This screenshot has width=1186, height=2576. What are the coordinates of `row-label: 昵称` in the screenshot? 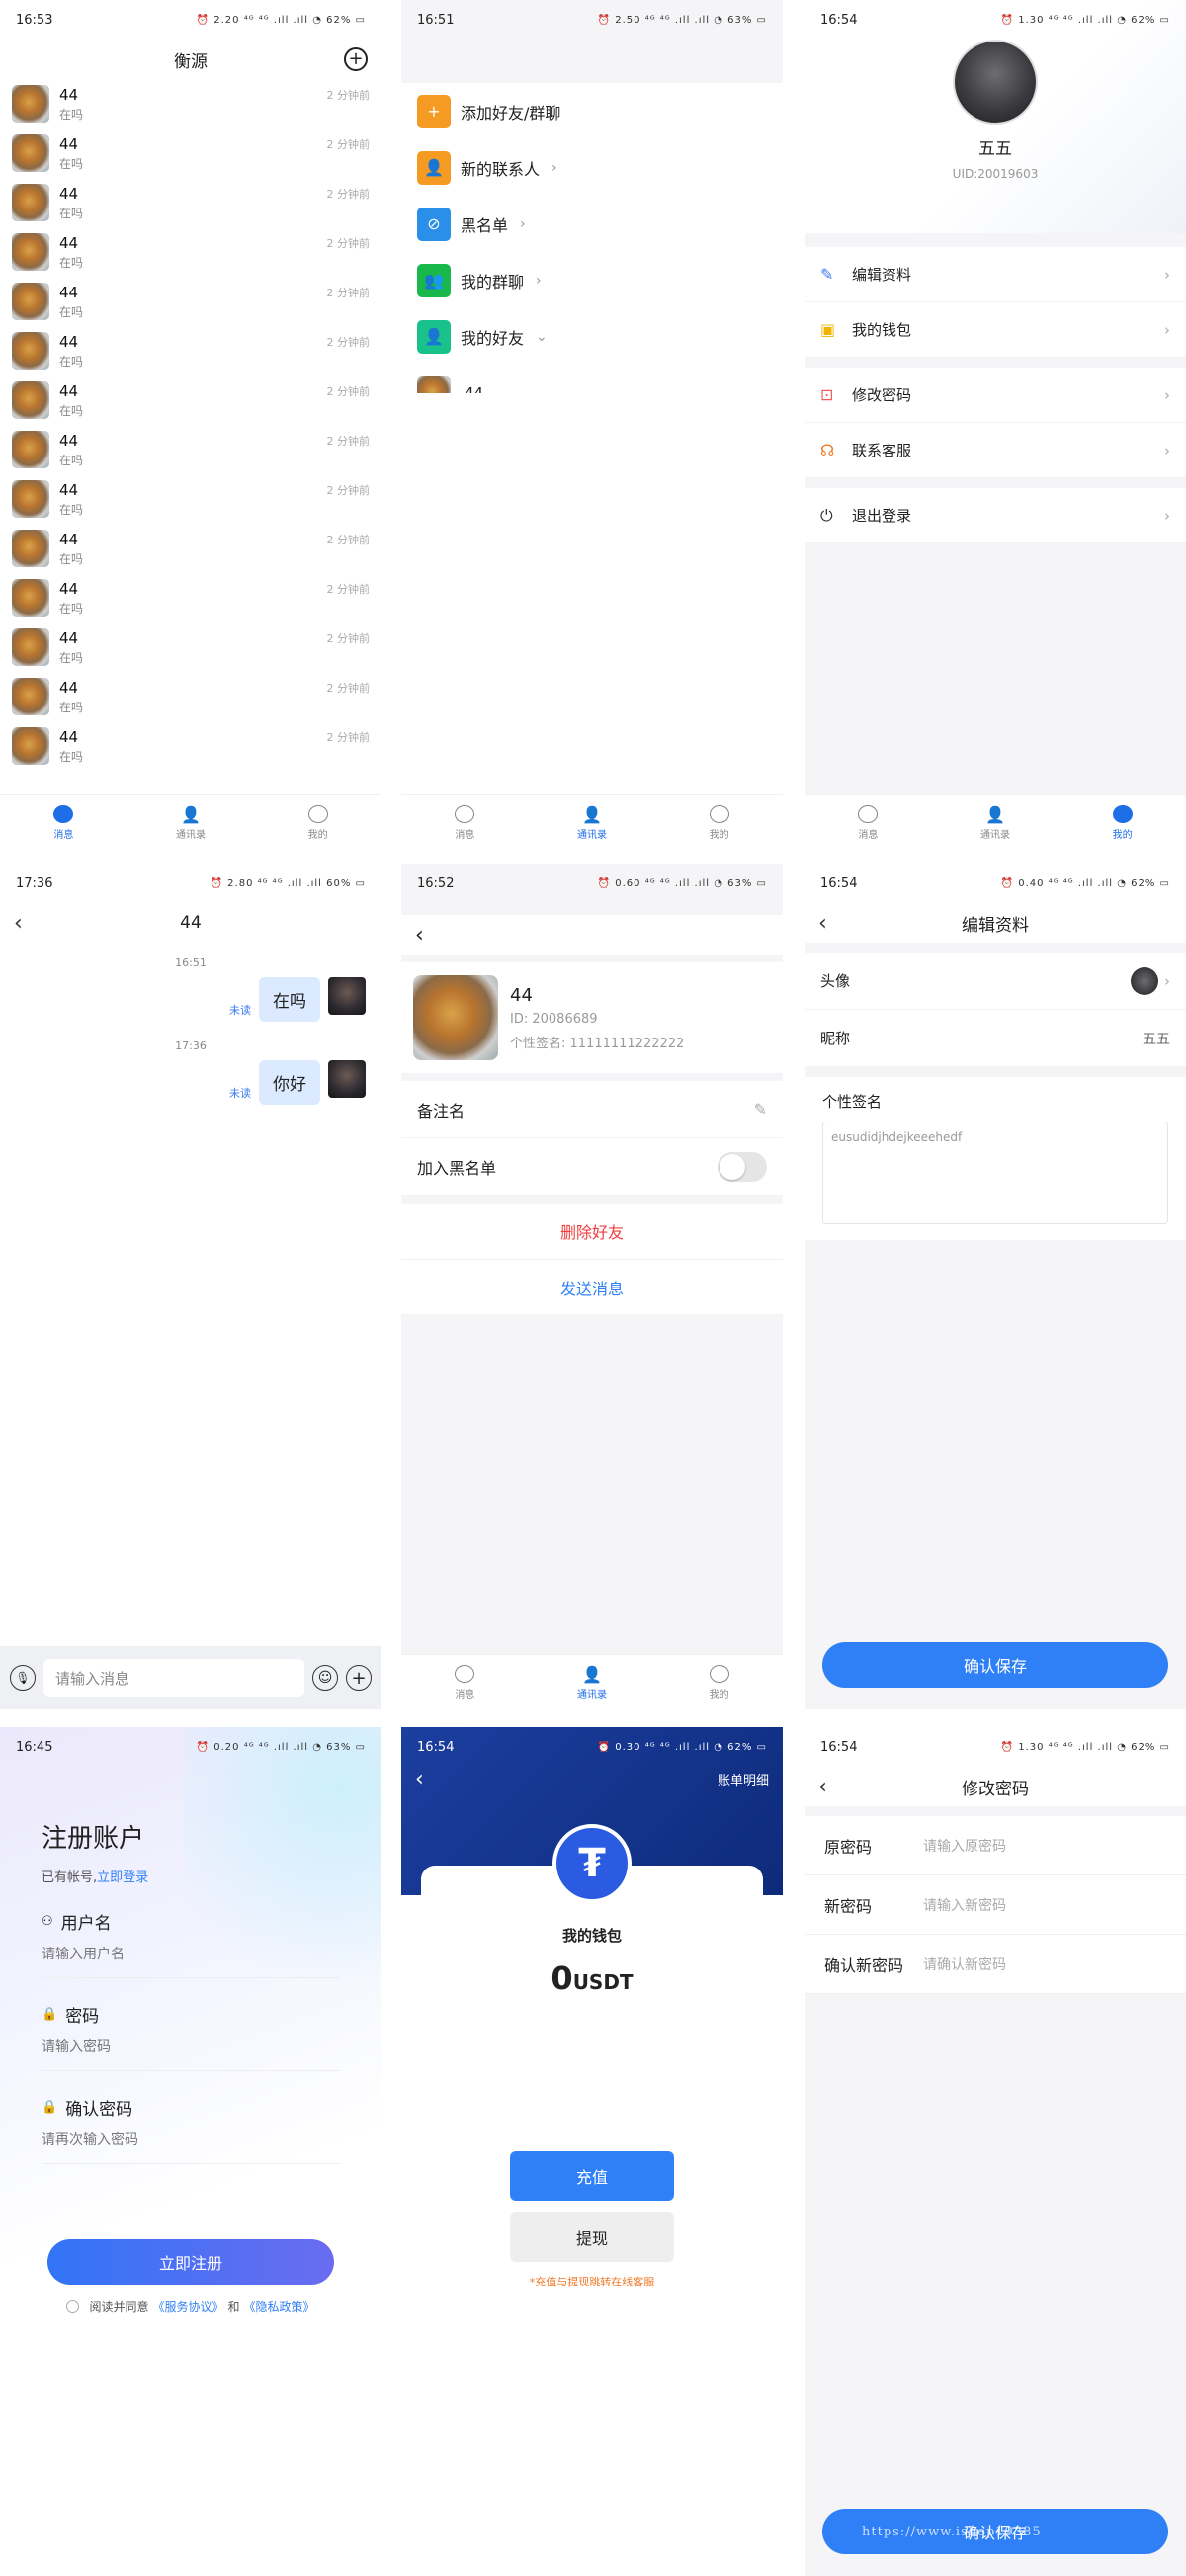 It's located at (835, 1038).